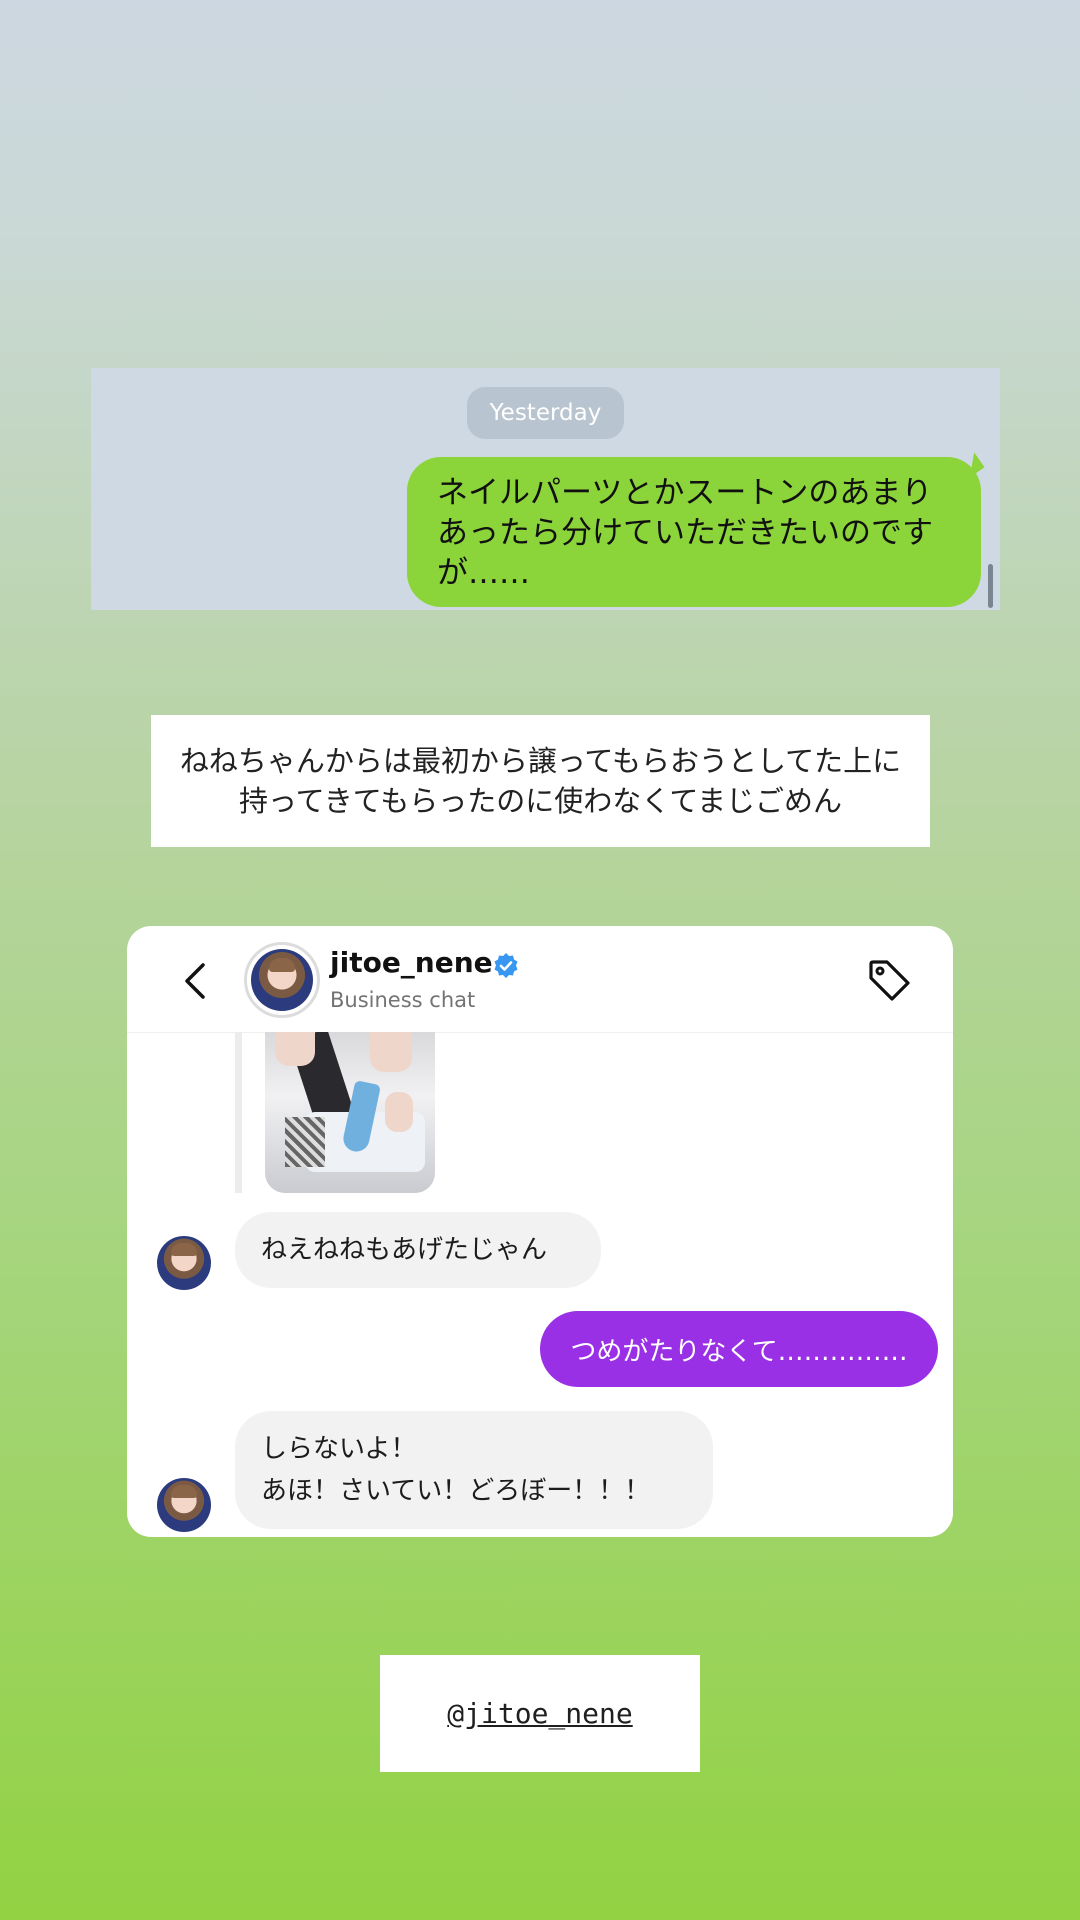 This screenshot has width=1080, height=1920. Describe the element at coordinates (685, 533) in the screenshot. I see `message-line: あったら分けていただきたいのです` at that location.